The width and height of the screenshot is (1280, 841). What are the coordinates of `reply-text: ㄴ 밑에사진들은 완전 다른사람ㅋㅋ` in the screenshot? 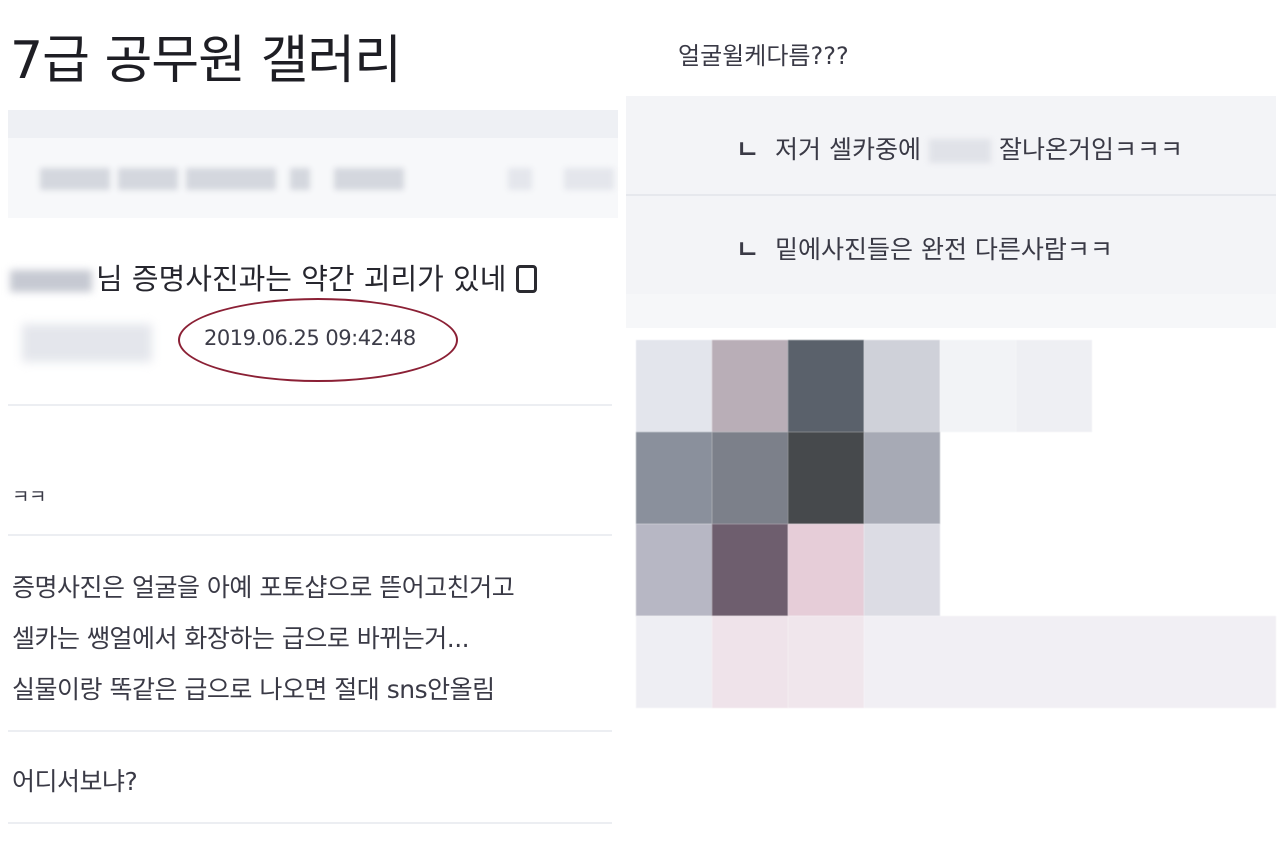 It's located at (924, 248).